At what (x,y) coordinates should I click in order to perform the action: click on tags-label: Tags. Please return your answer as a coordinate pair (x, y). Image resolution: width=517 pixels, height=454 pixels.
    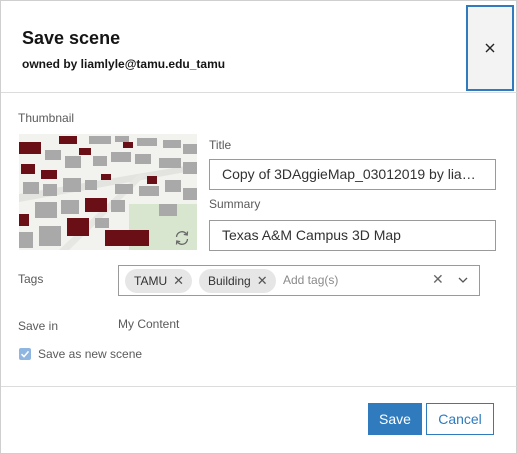
    Looking at the image, I should click on (31, 279).